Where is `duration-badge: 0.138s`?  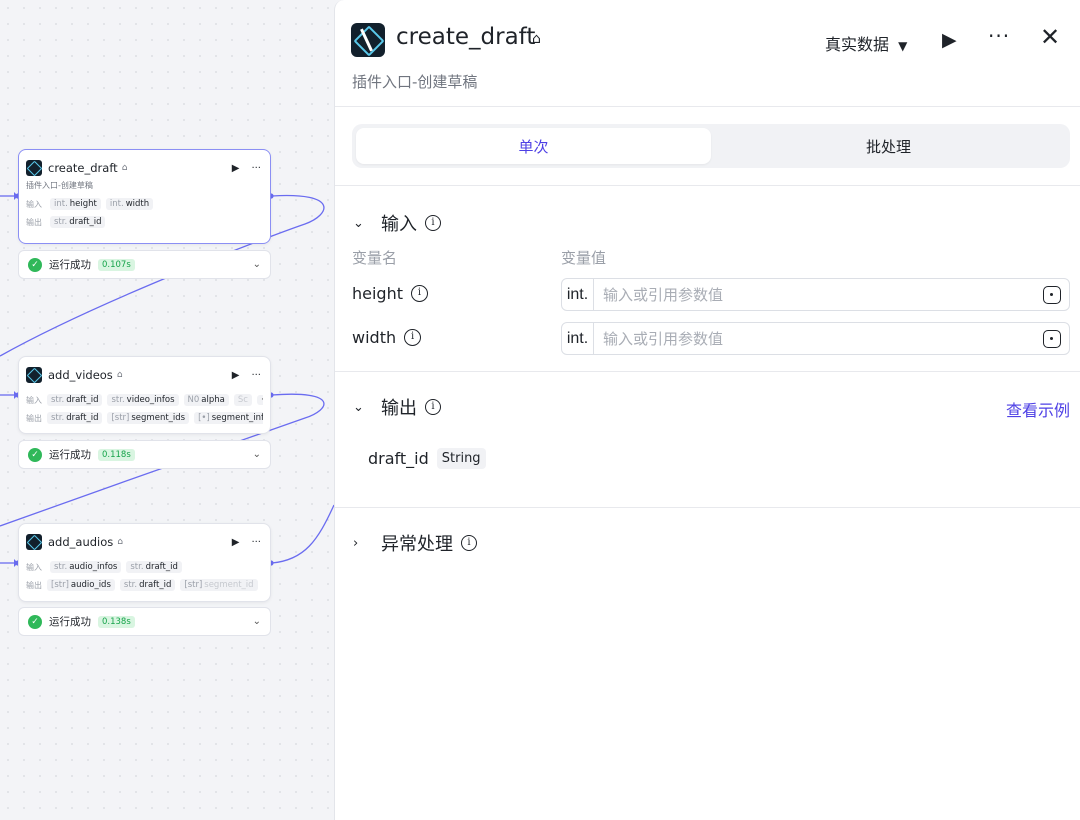
duration-badge: 0.138s is located at coordinates (116, 621).